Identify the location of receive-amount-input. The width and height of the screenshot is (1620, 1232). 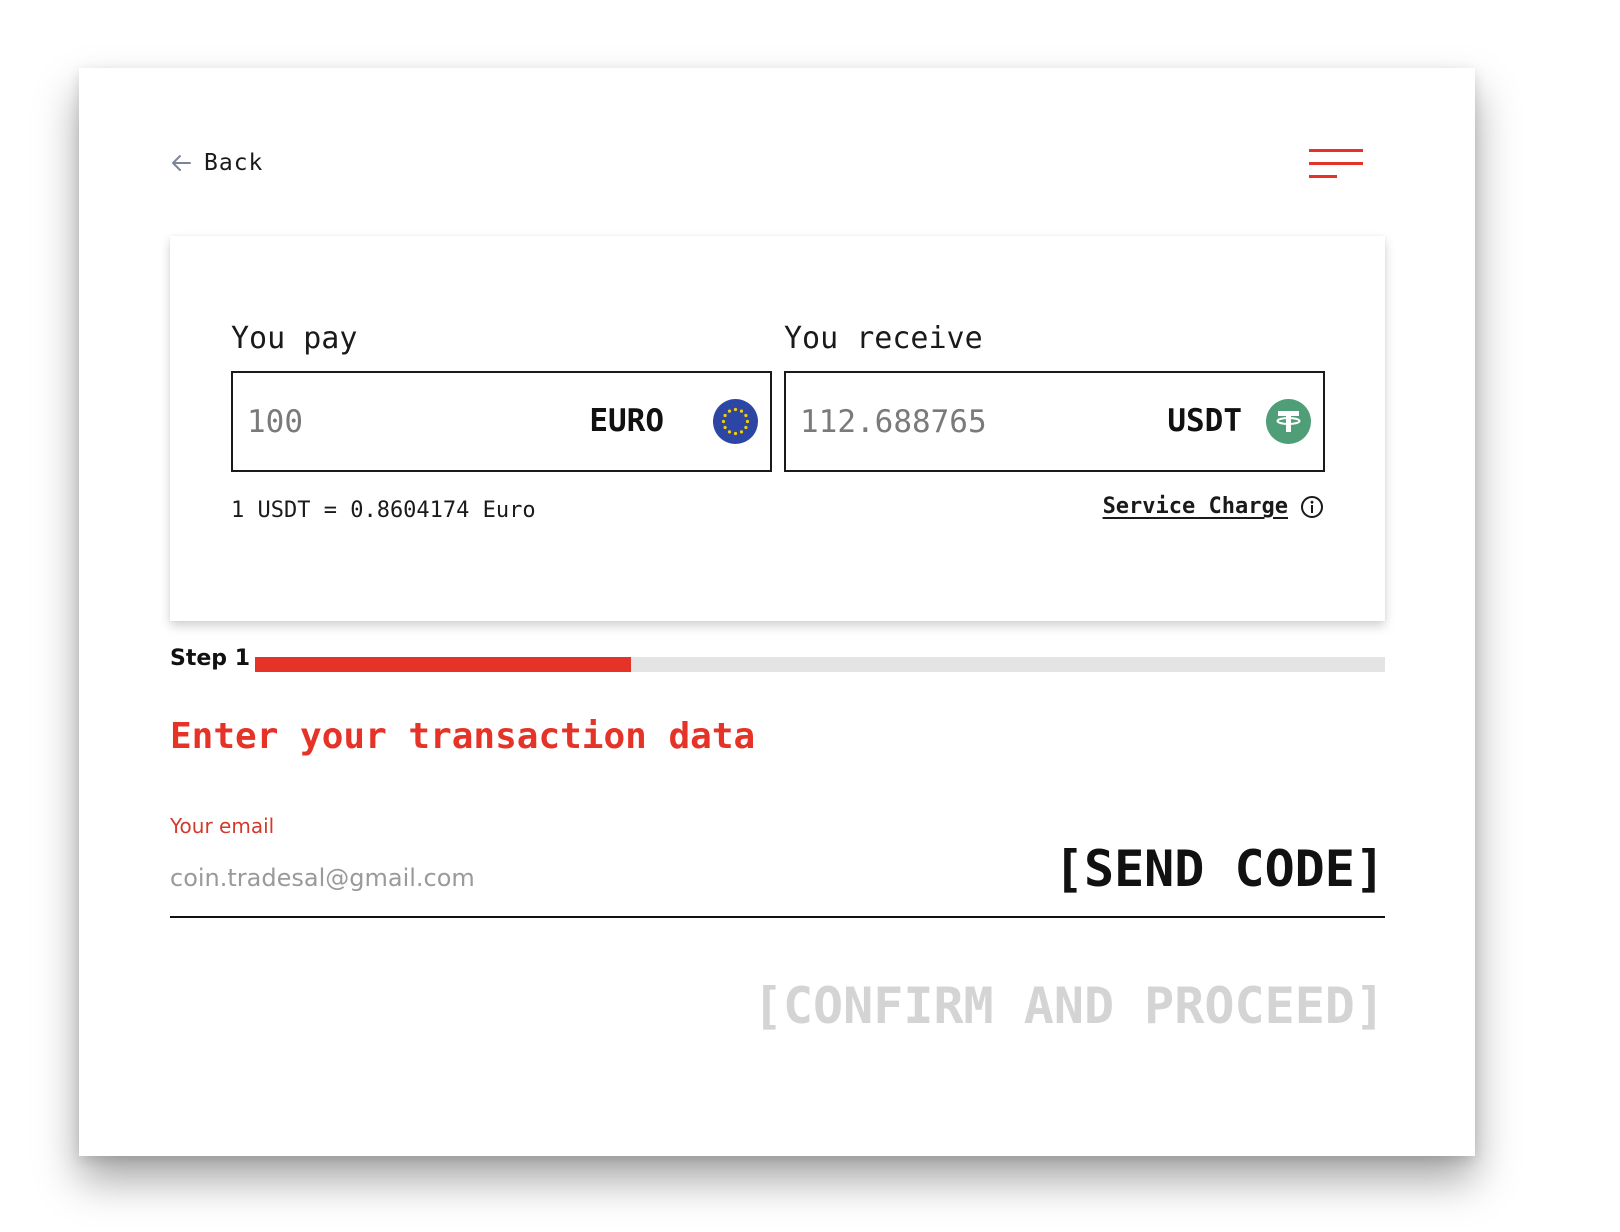
(940, 421).